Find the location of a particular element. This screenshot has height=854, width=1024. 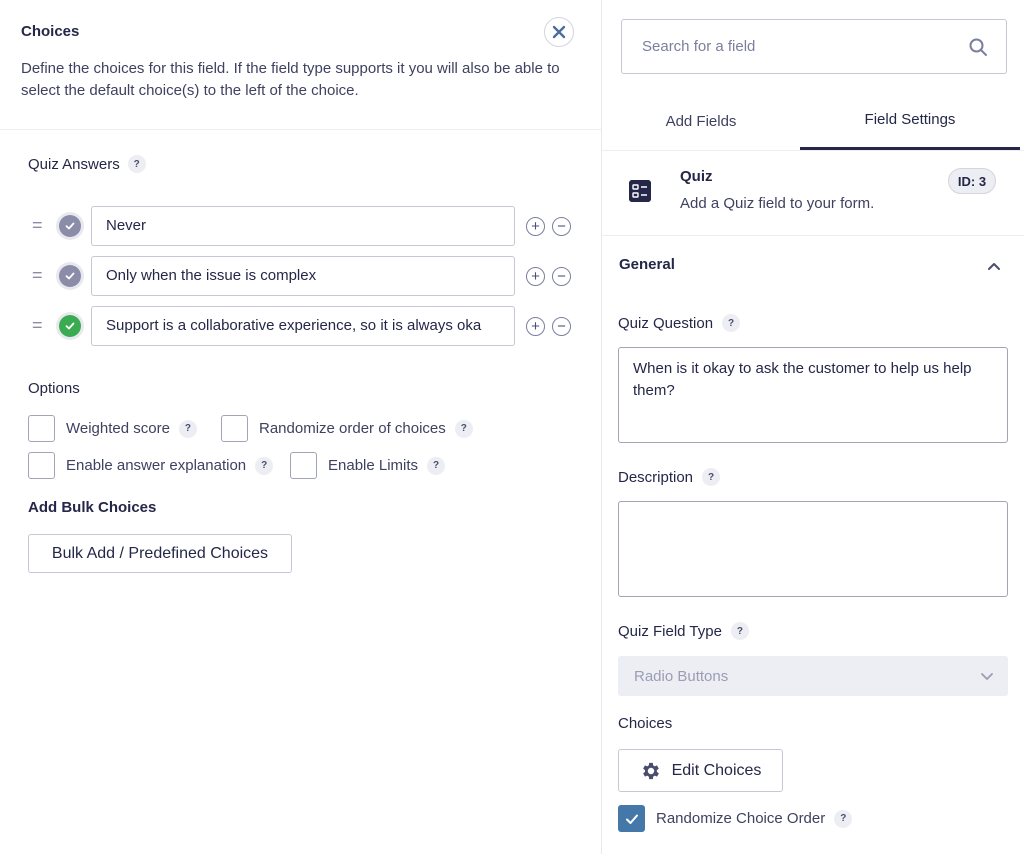

close-button is located at coordinates (559, 32).